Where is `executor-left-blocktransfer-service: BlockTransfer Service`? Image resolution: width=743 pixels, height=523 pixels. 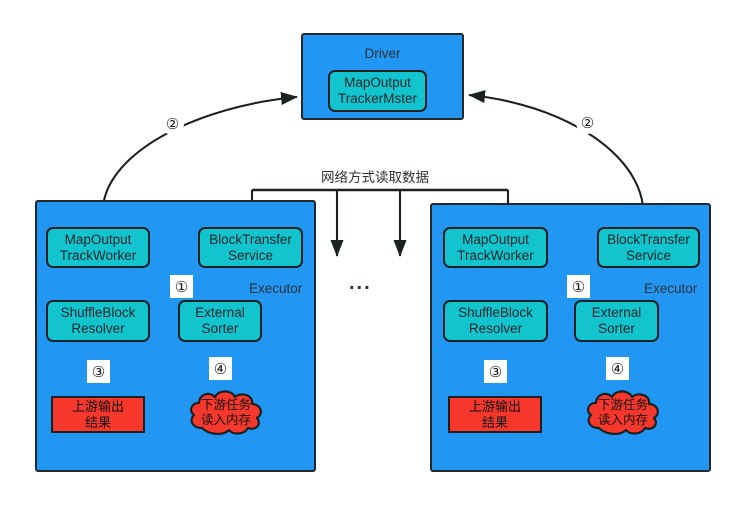
executor-left-blocktransfer-service: BlockTransfer Service is located at coordinates (250, 247).